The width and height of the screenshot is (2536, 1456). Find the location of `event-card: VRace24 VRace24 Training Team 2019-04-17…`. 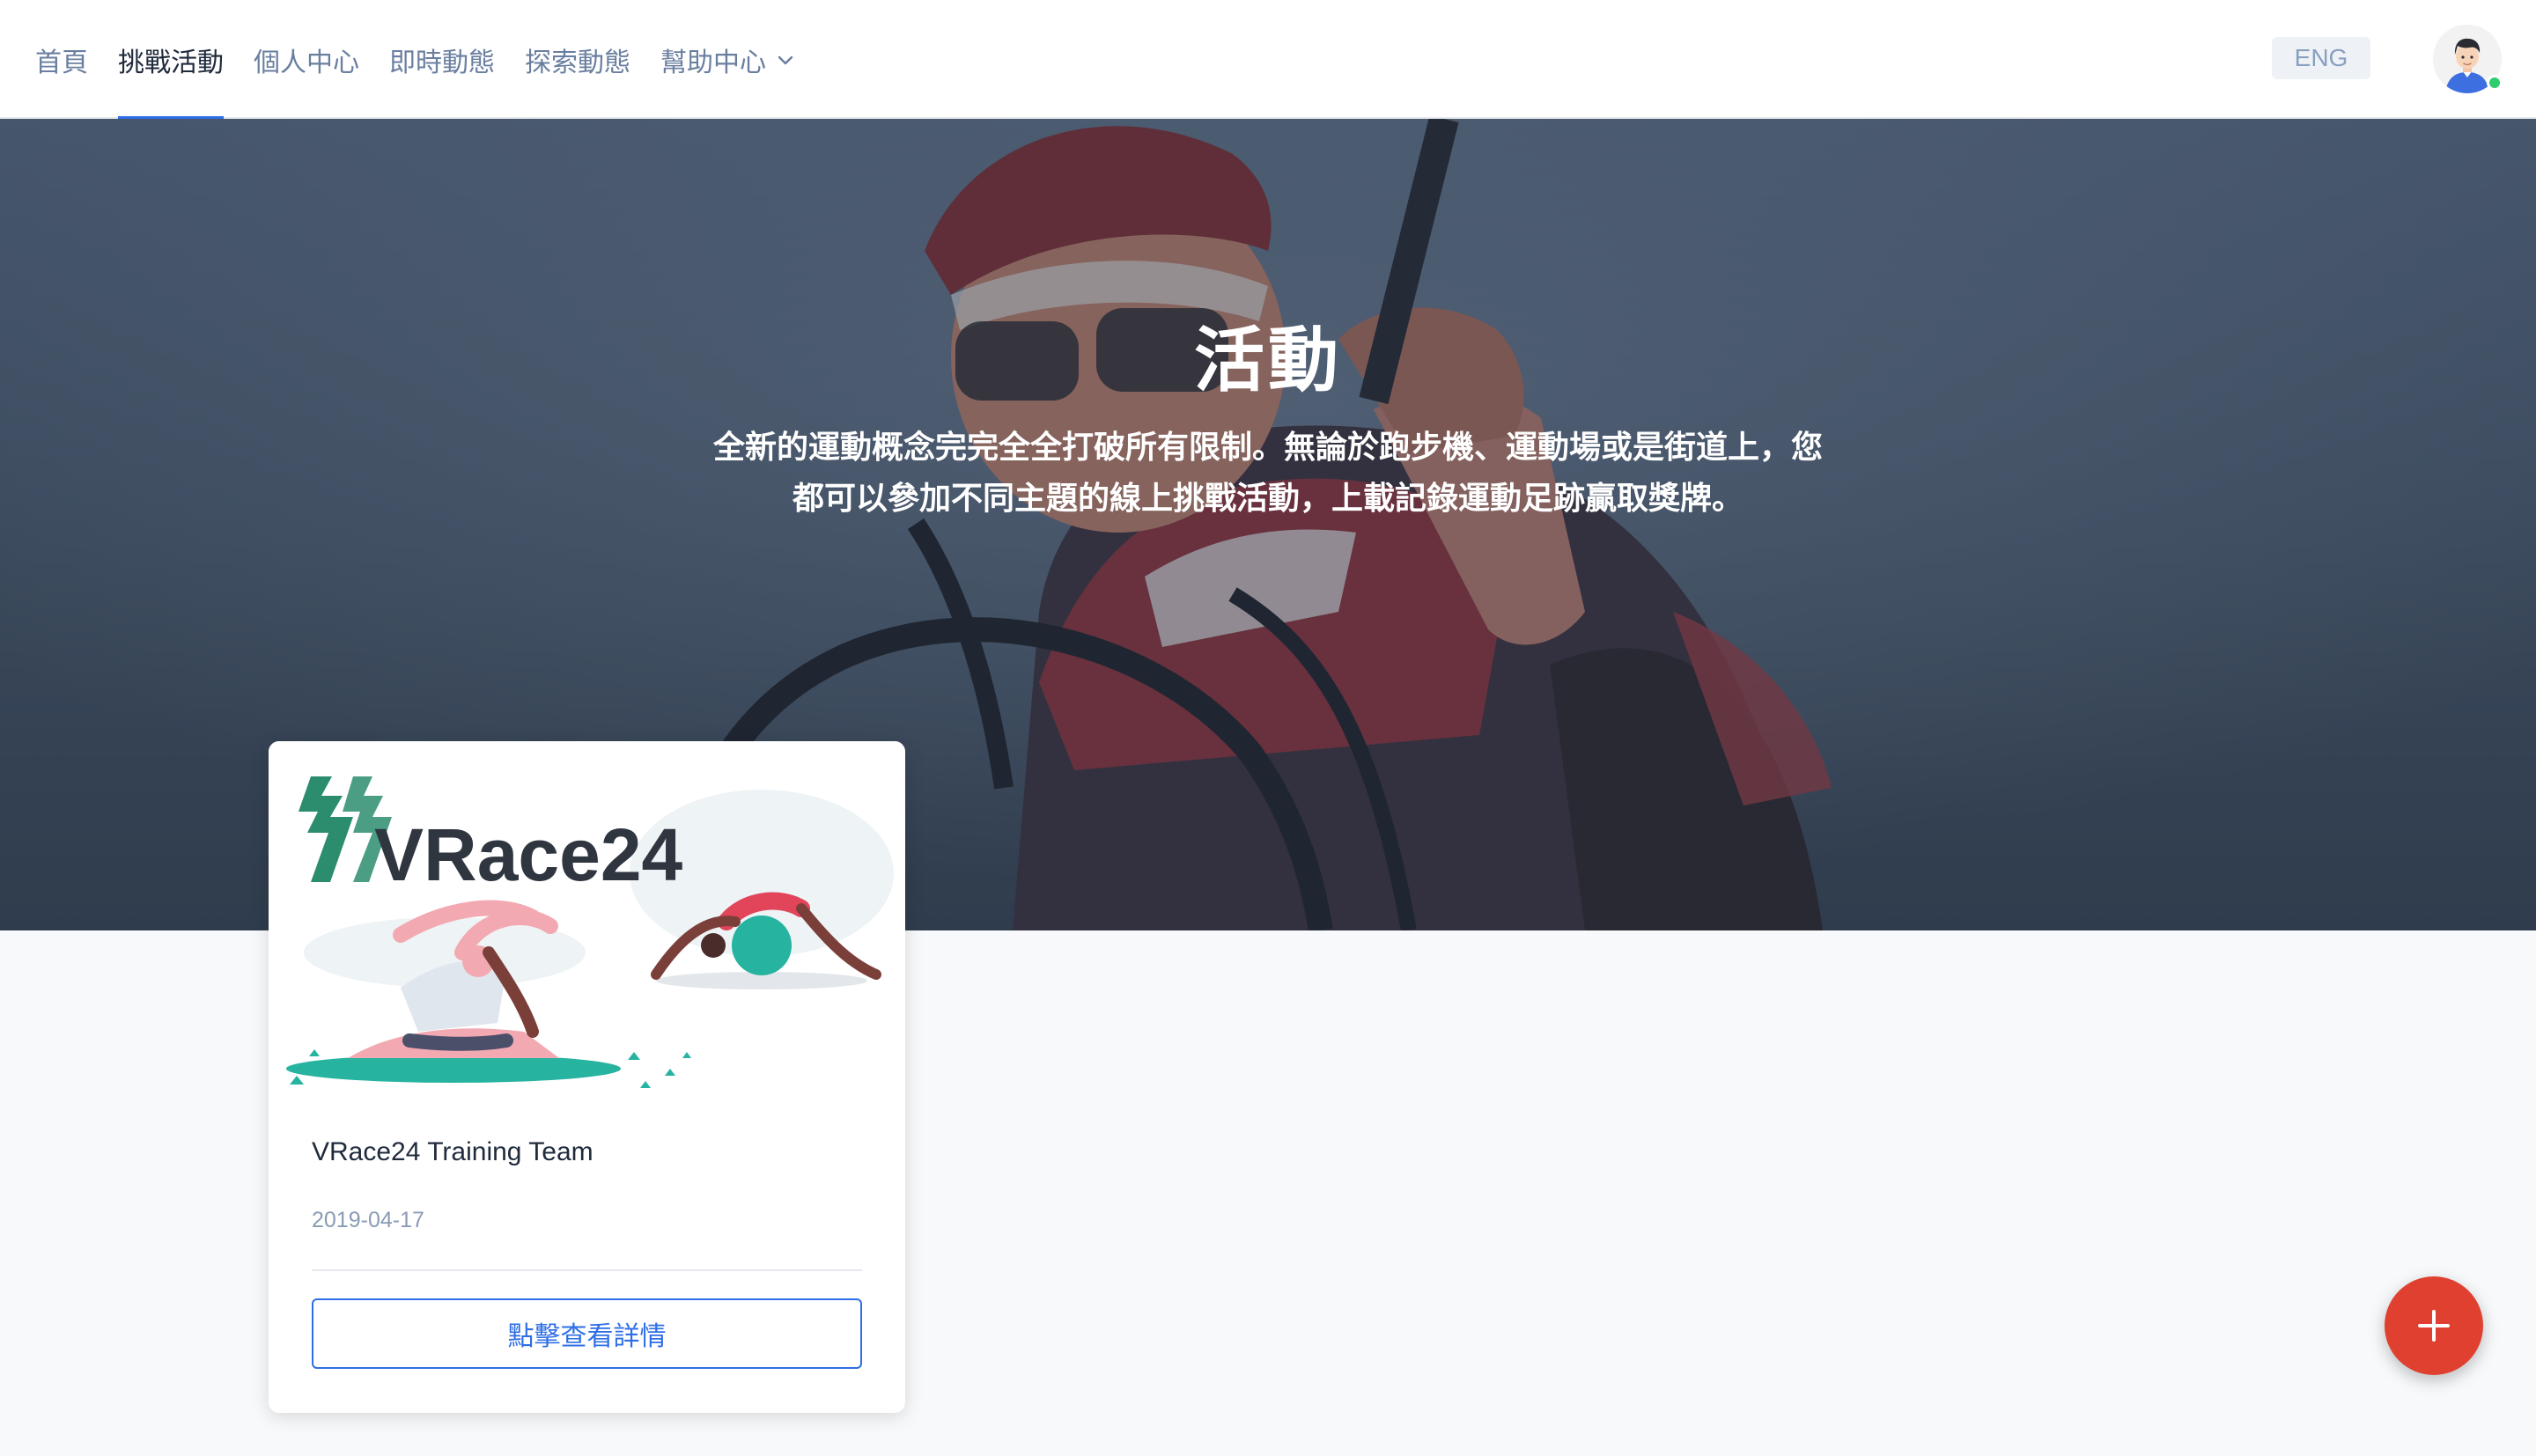

event-card: VRace24 VRace24 Training Team 2019-04-17… is located at coordinates (587, 1077).